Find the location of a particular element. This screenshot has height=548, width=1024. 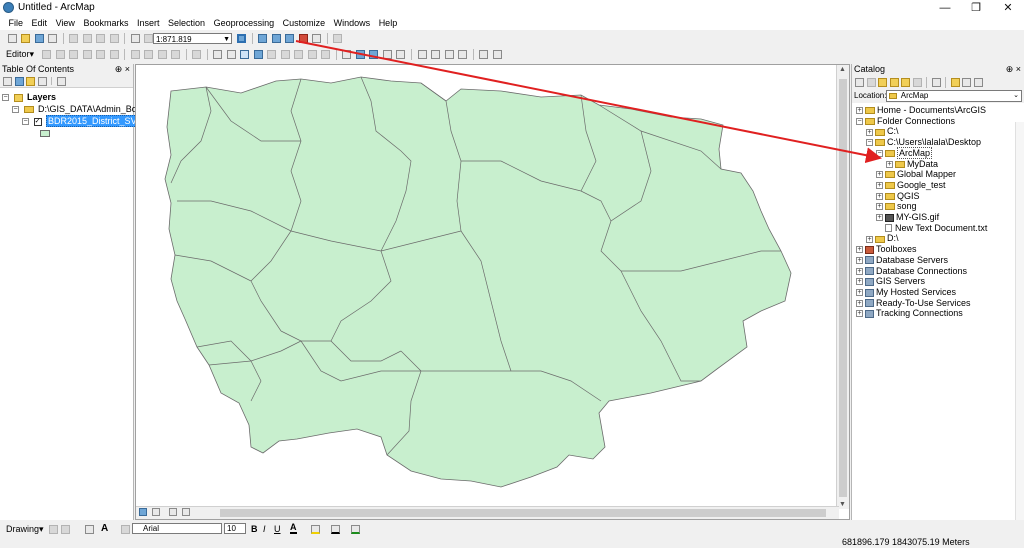

zoom-out-icon is located at coordinates (231, 54).